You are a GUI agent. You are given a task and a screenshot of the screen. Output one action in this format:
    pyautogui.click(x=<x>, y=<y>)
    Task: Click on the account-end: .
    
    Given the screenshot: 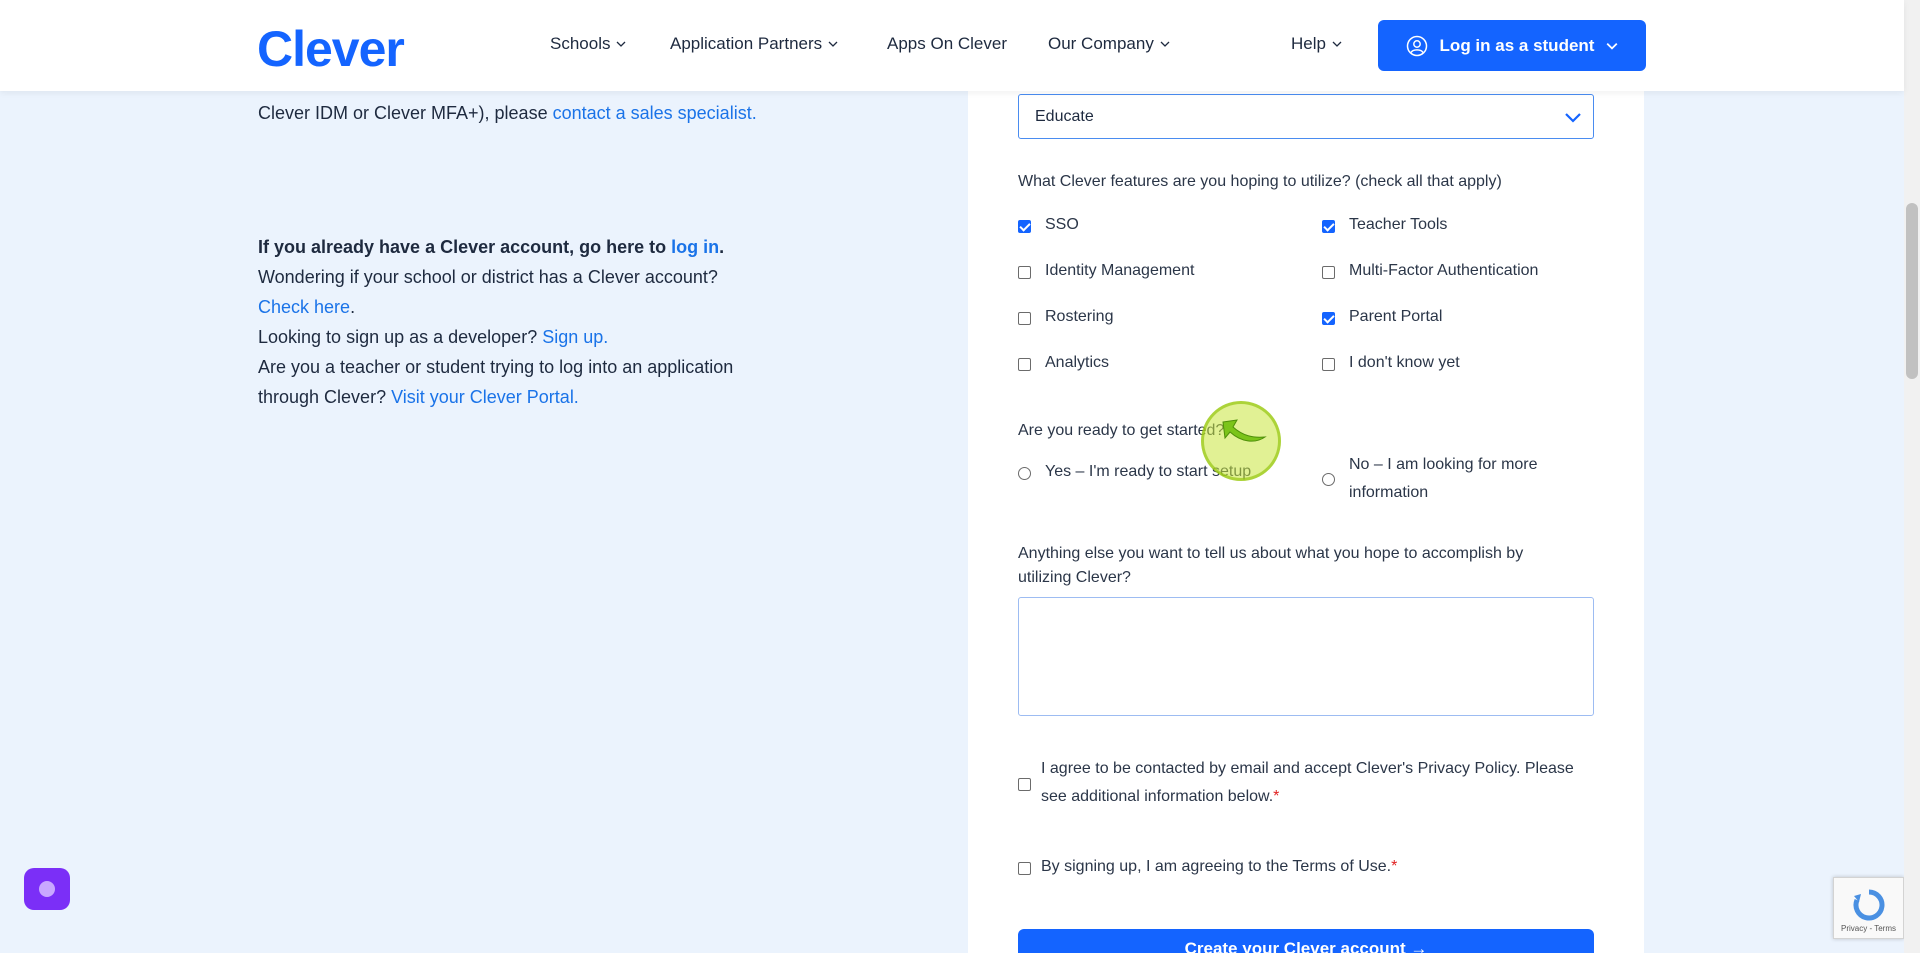 What is the action you would take?
    pyautogui.click(x=722, y=247)
    